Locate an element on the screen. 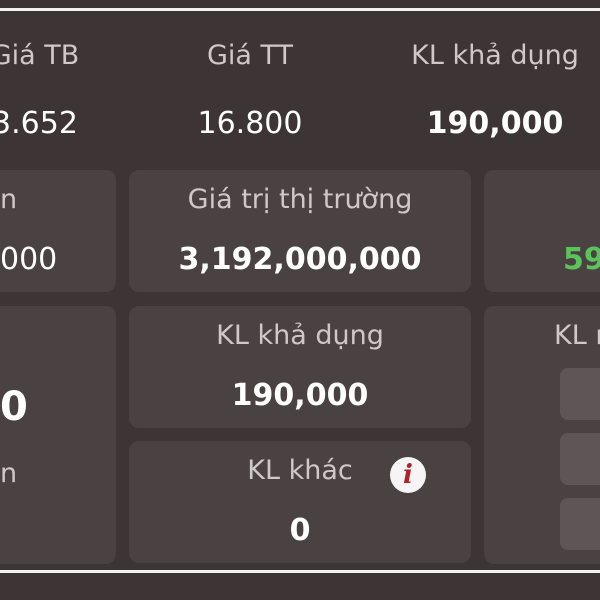 The image size is (600, 600). left-big-card: 0 n is located at coordinates (58, 435).